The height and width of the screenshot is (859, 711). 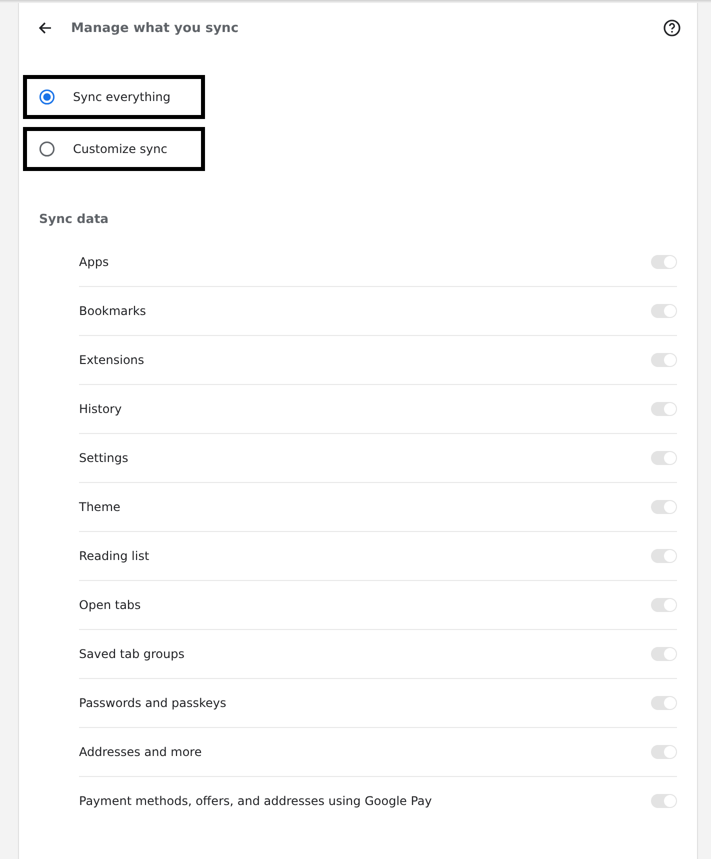 What do you see at coordinates (111, 360) in the screenshot?
I see `sync-item-label: Extensions` at bounding box center [111, 360].